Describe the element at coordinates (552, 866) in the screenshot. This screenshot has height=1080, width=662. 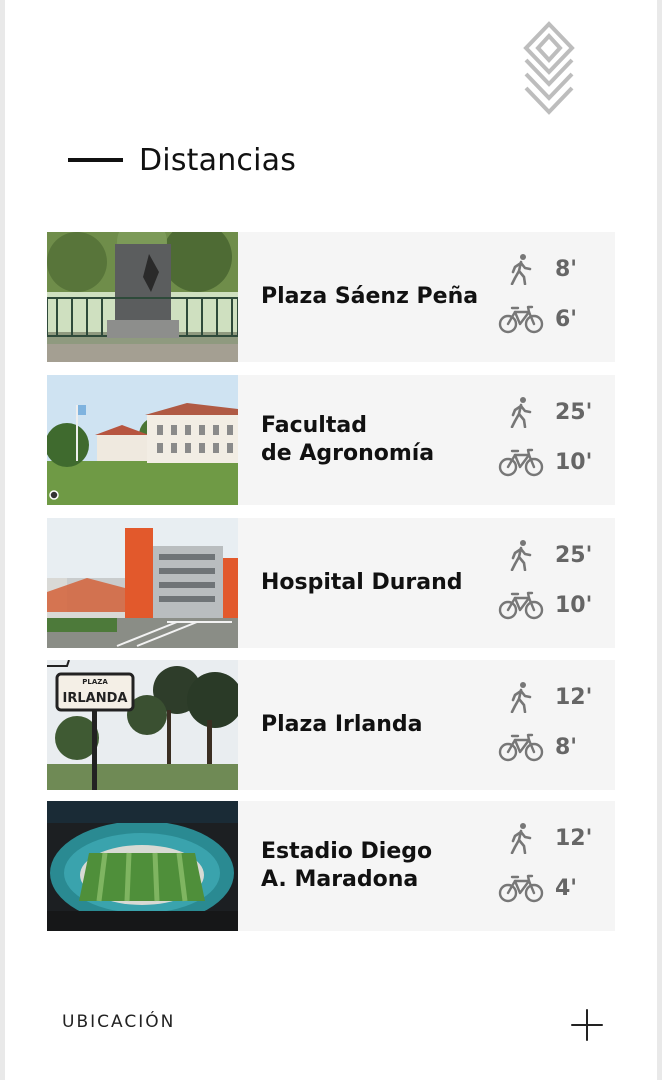
I see `travel-times: 12' 4'` at that location.